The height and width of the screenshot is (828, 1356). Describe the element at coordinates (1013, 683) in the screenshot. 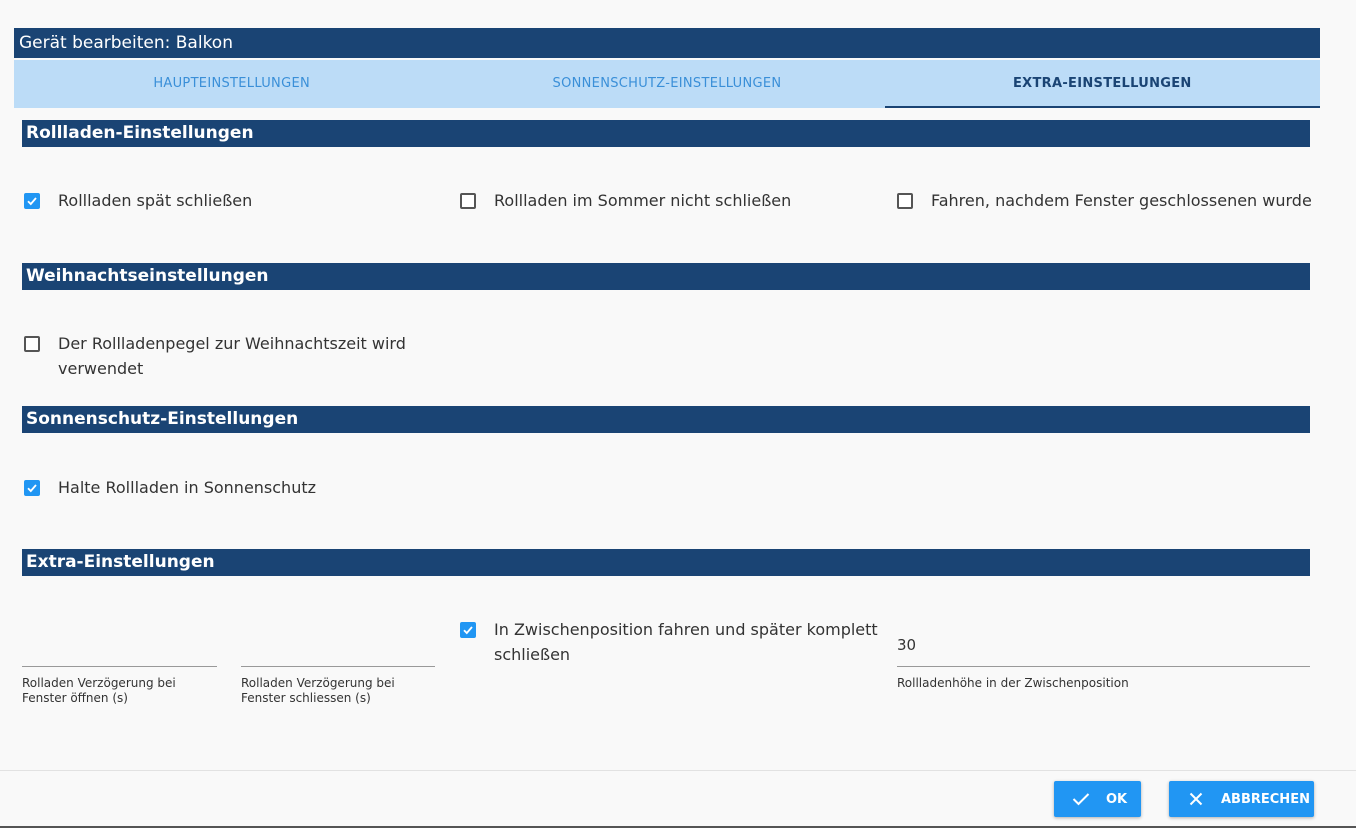

I see `zwischenposition-height-caption: Rollladenhöhe in der Zwischenposition` at that location.